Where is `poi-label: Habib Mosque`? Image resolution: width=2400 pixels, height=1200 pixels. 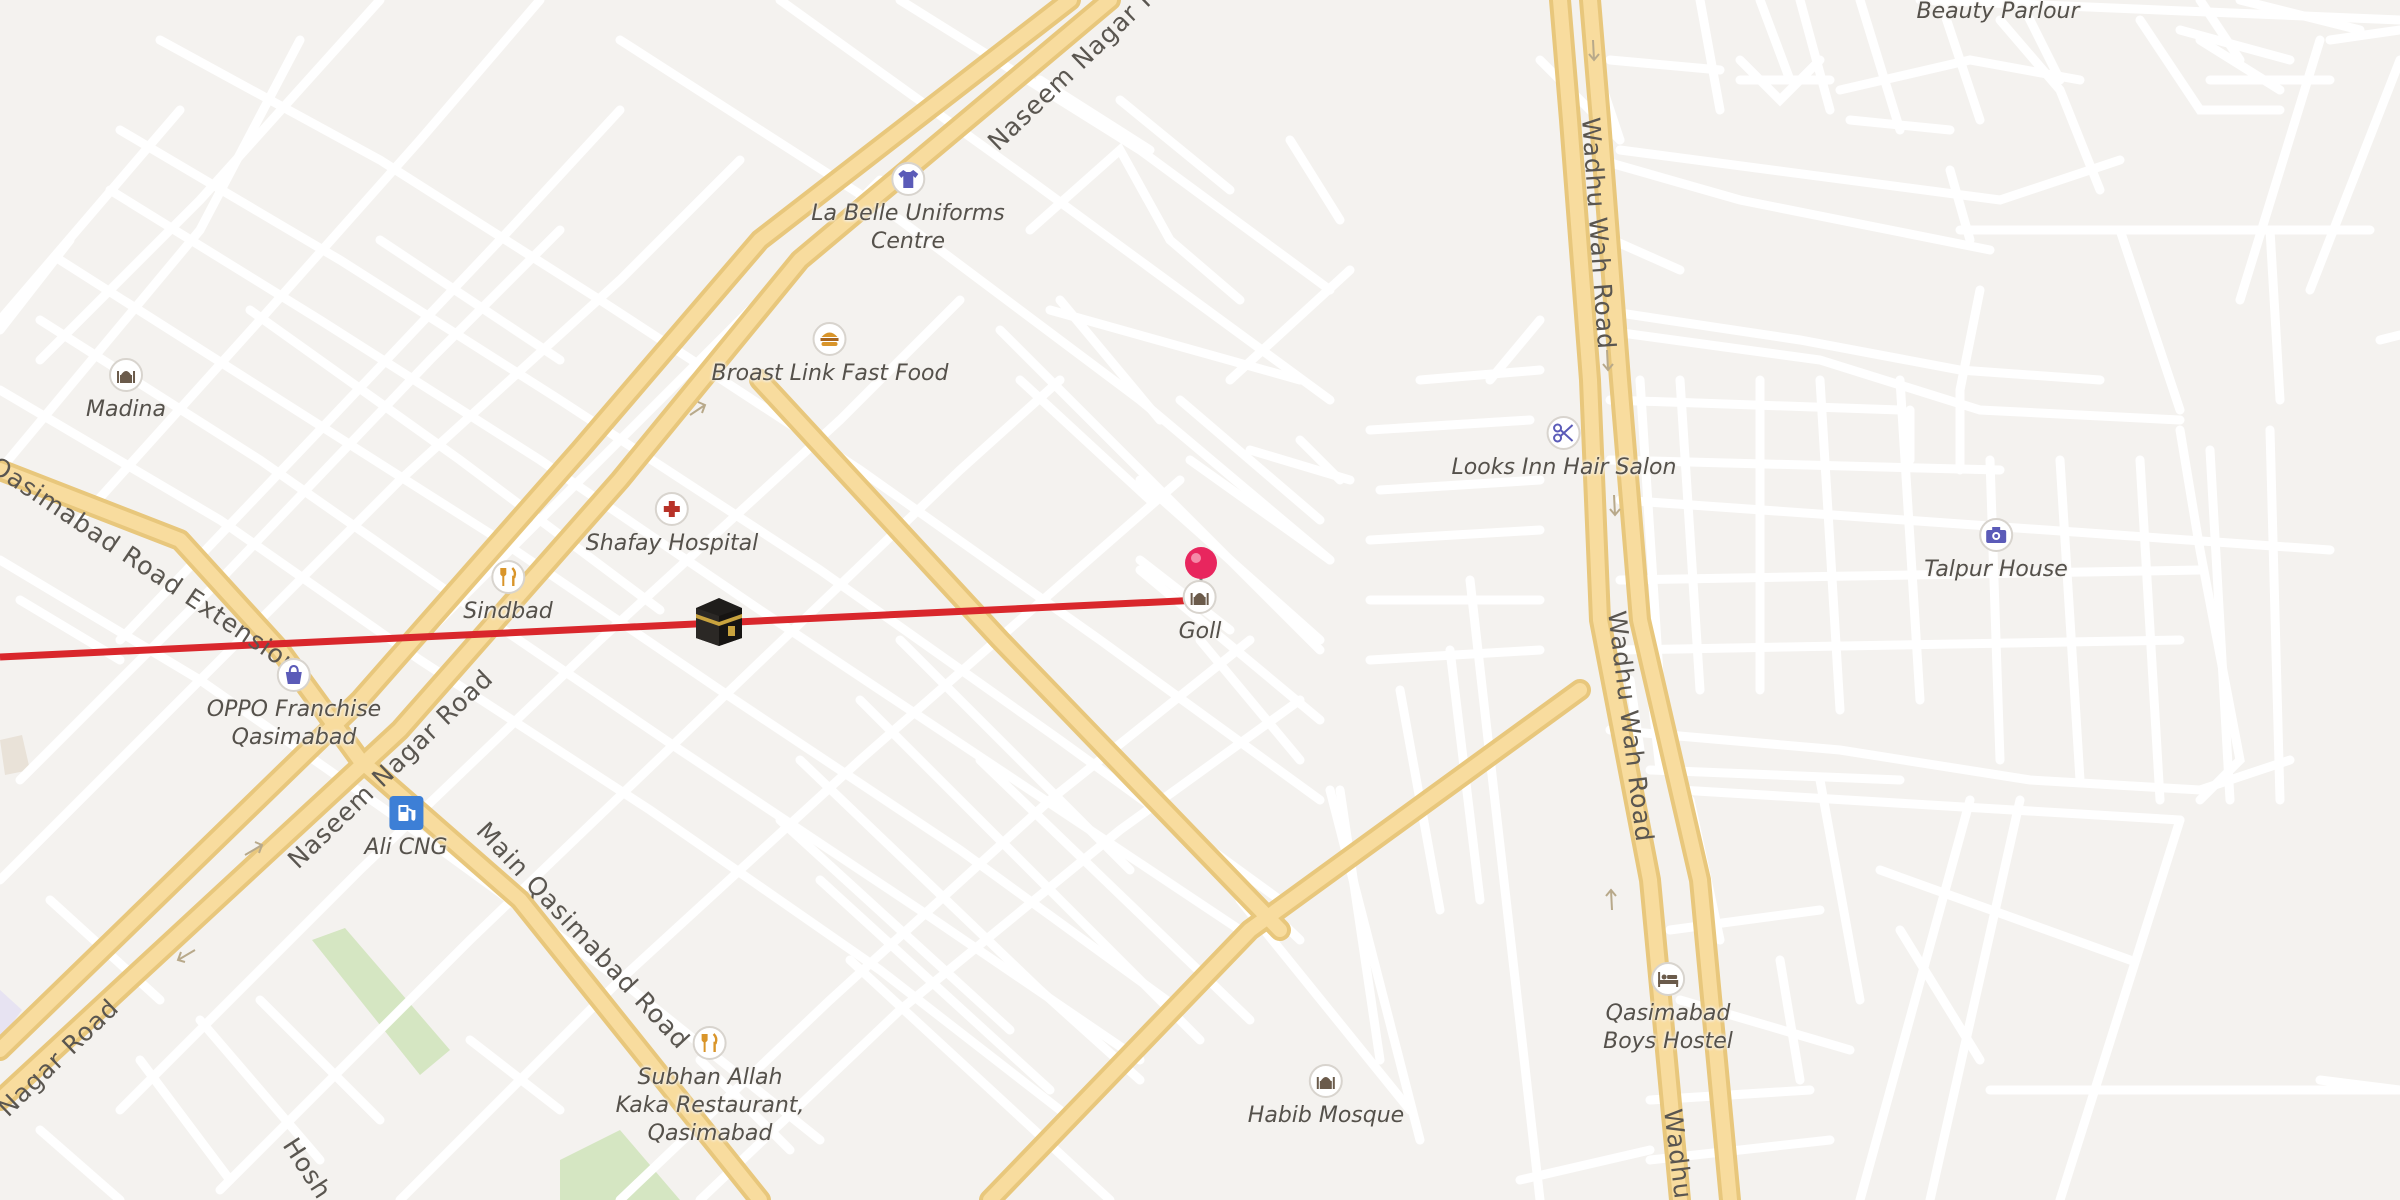 poi-label: Habib Mosque is located at coordinates (1326, 1115).